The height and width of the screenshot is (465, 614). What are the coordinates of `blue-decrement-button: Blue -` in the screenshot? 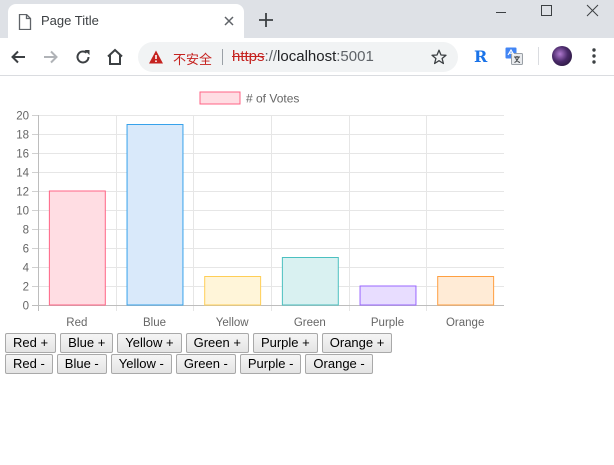 It's located at (81, 364).